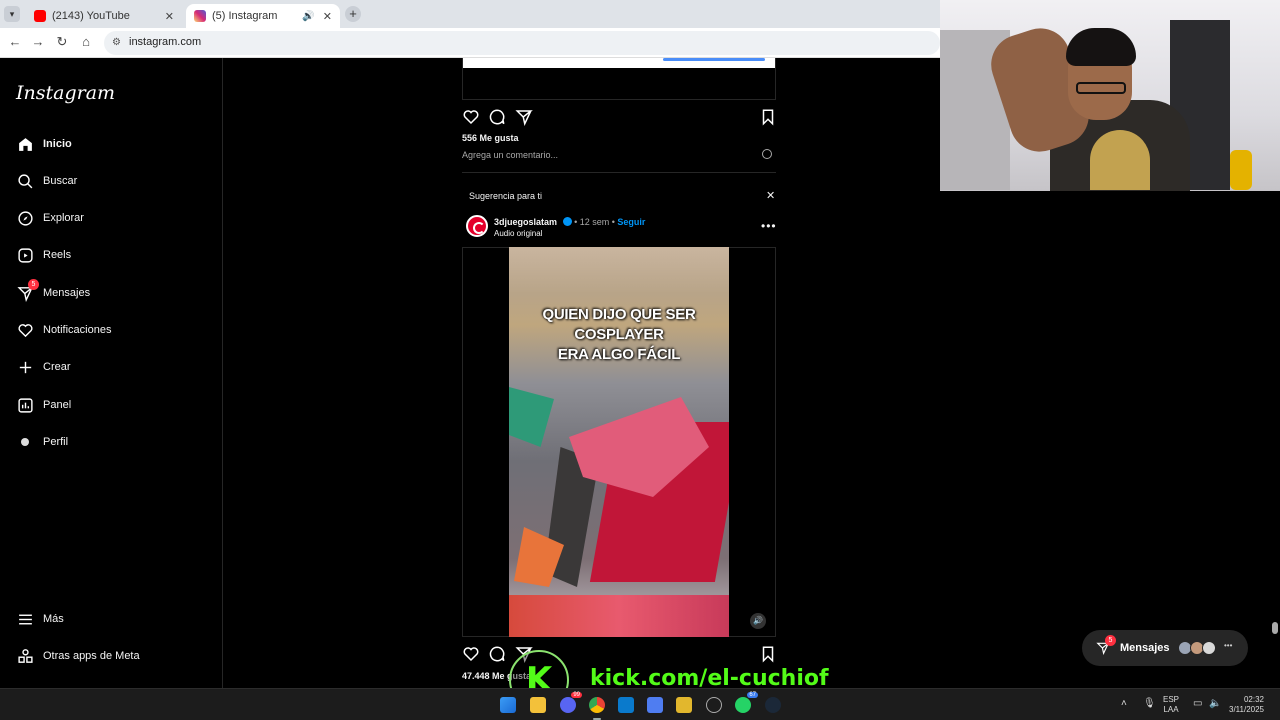  I want to click on sidebar-item-reels: Reels, so click(43, 255).